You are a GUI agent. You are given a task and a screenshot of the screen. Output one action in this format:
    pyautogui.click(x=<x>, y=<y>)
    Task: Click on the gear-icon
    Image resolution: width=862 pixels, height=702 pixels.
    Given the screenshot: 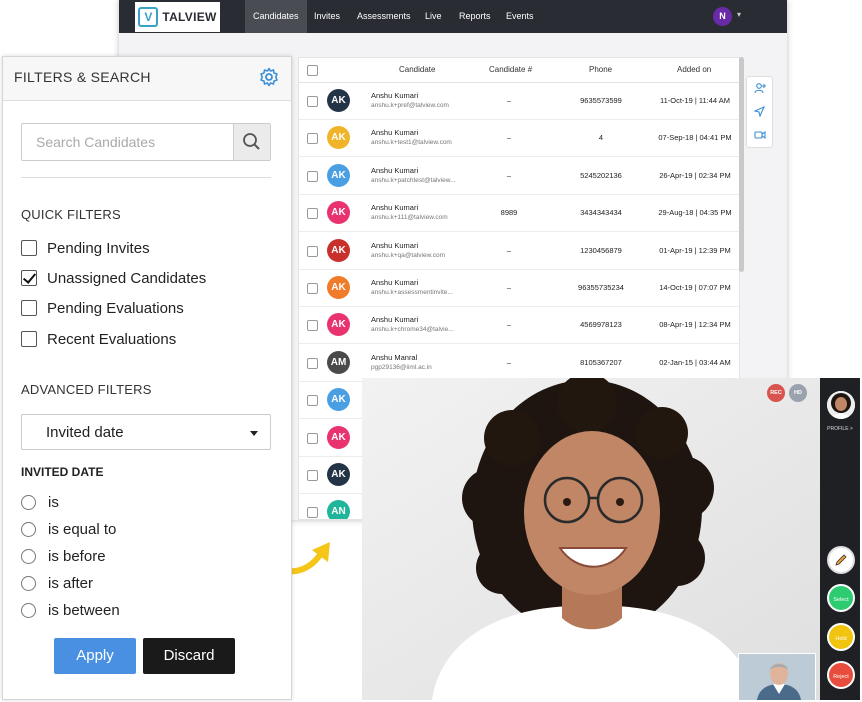 What is the action you would take?
    pyautogui.click(x=269, y=77)
    